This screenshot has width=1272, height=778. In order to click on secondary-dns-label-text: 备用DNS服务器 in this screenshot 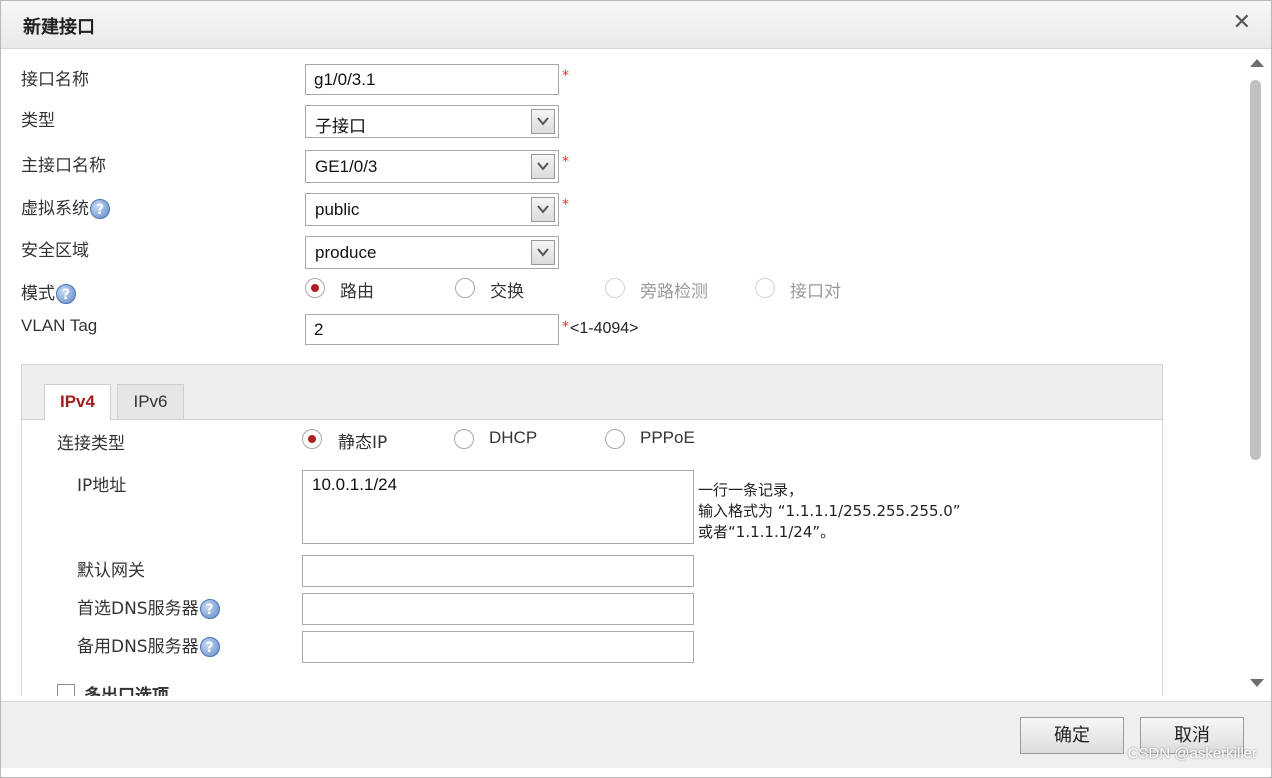, I will do `click(138, 647)`.